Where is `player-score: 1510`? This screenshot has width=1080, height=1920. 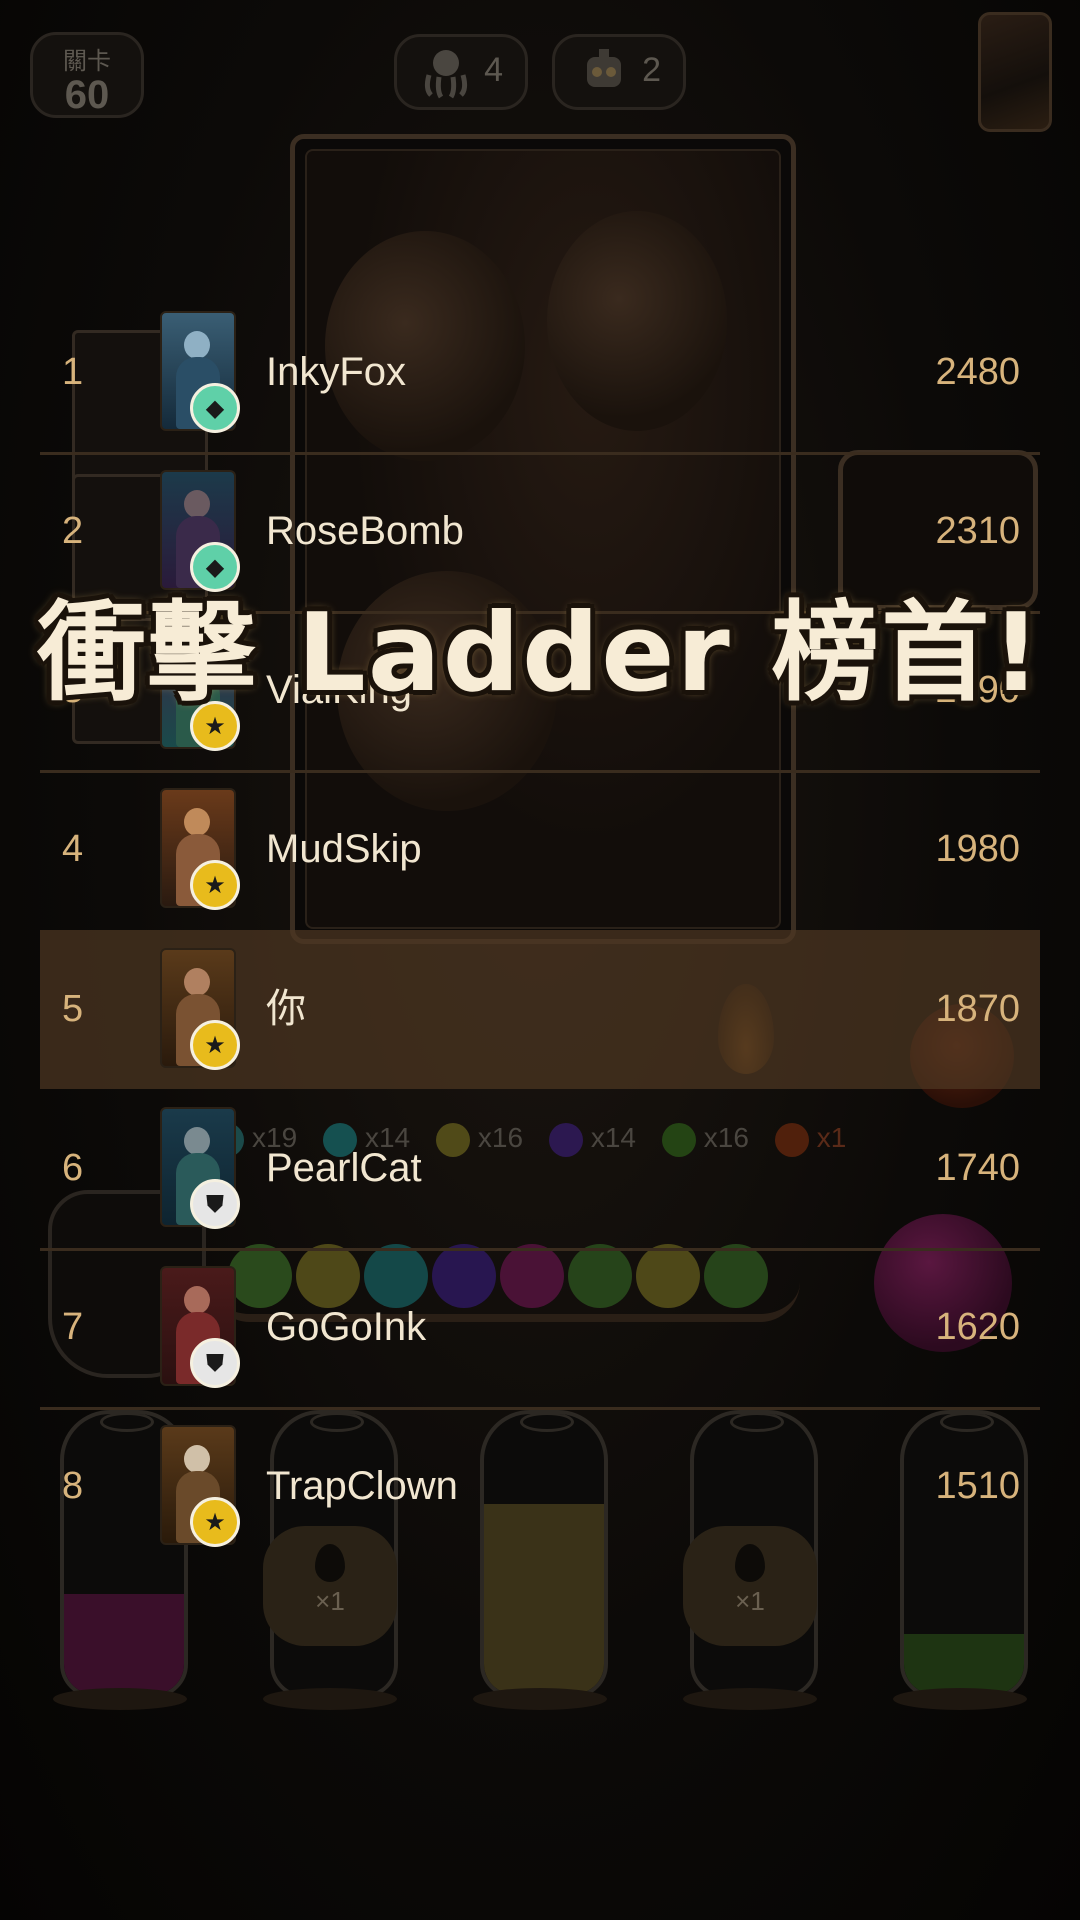
player-score: 1510 is located at coordinates (977, 1486).